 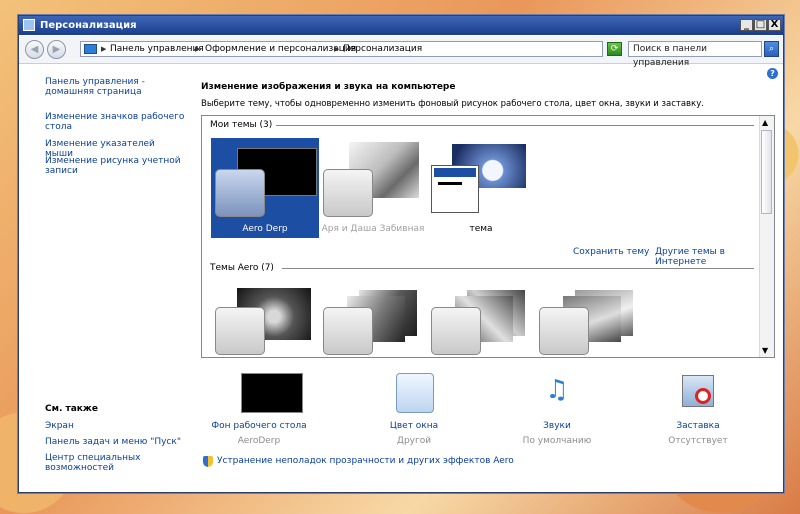 What do you see at coordinates (29, 25) in the screenshot?
I see `window-icon` at bounding box center [29, 25].